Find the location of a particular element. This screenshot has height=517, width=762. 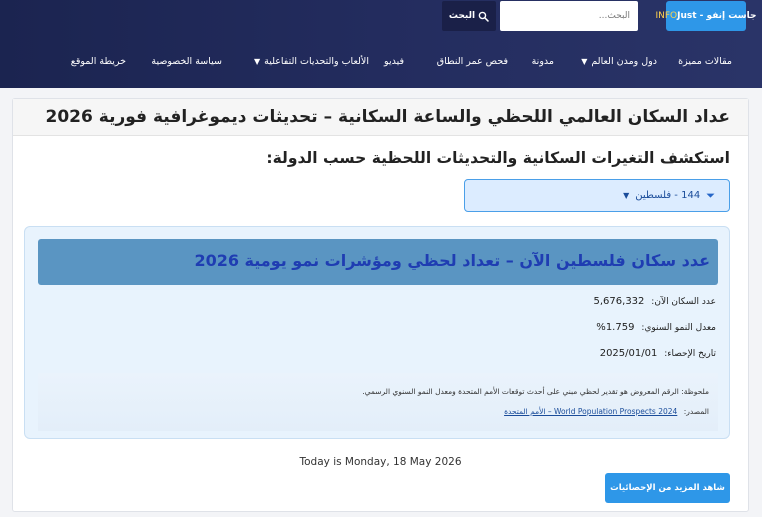

source-label: المصدر: is located at coordinates (696, 411).